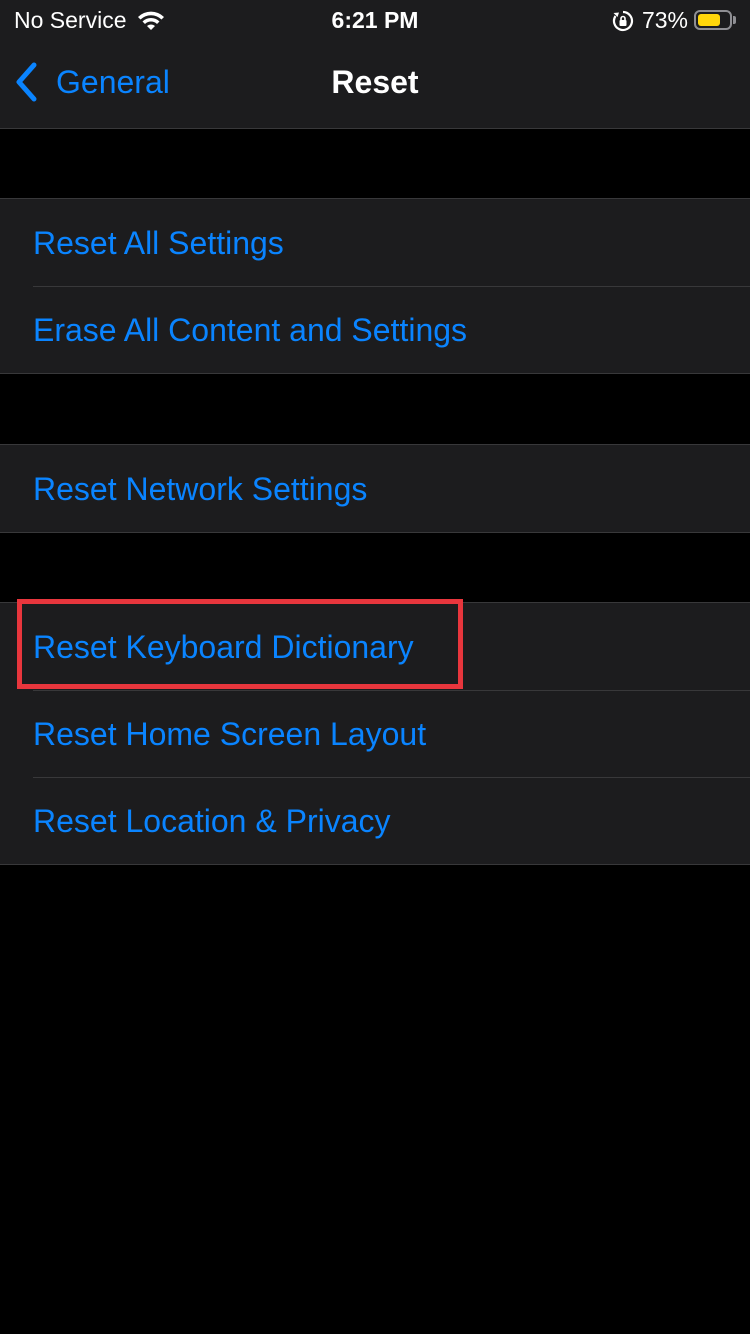 The width and height of the screenshot is (750, 1334). What do you see at coordinates (623, 20) in the screenshot?
I see `orientation-lock-icon` at bounding box center [623, 20].